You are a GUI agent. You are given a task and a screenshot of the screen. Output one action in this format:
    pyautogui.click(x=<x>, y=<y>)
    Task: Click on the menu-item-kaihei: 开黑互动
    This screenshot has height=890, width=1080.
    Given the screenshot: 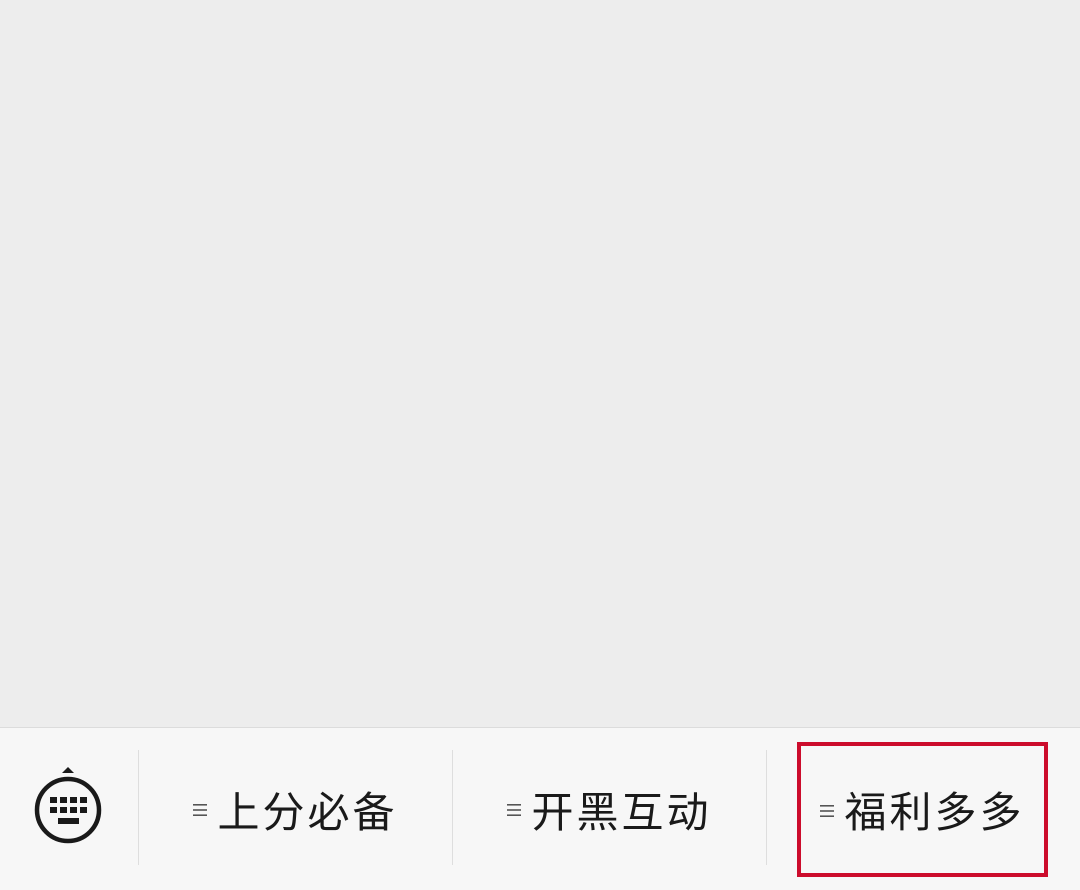 What is the action you would take?
    pyautogui.click(x=609, y=809)
    